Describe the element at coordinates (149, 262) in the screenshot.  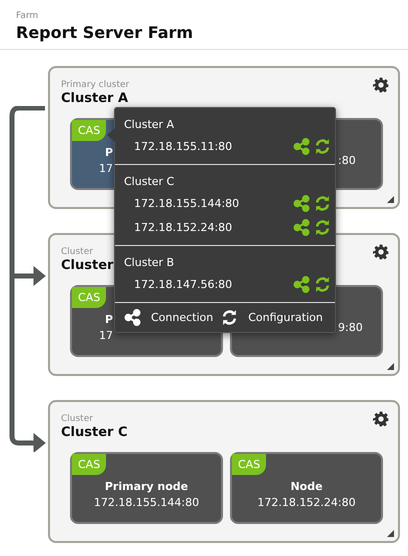
I see `popup-cluster-name: Cluster B` at that location.